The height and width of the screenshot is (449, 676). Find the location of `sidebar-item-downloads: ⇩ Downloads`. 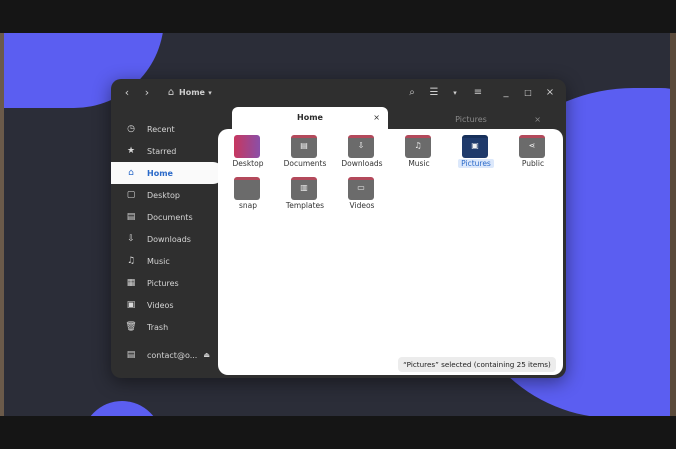

sidebar-item-downloads: ⇩ Downloads is located at coordinates (165, 239).